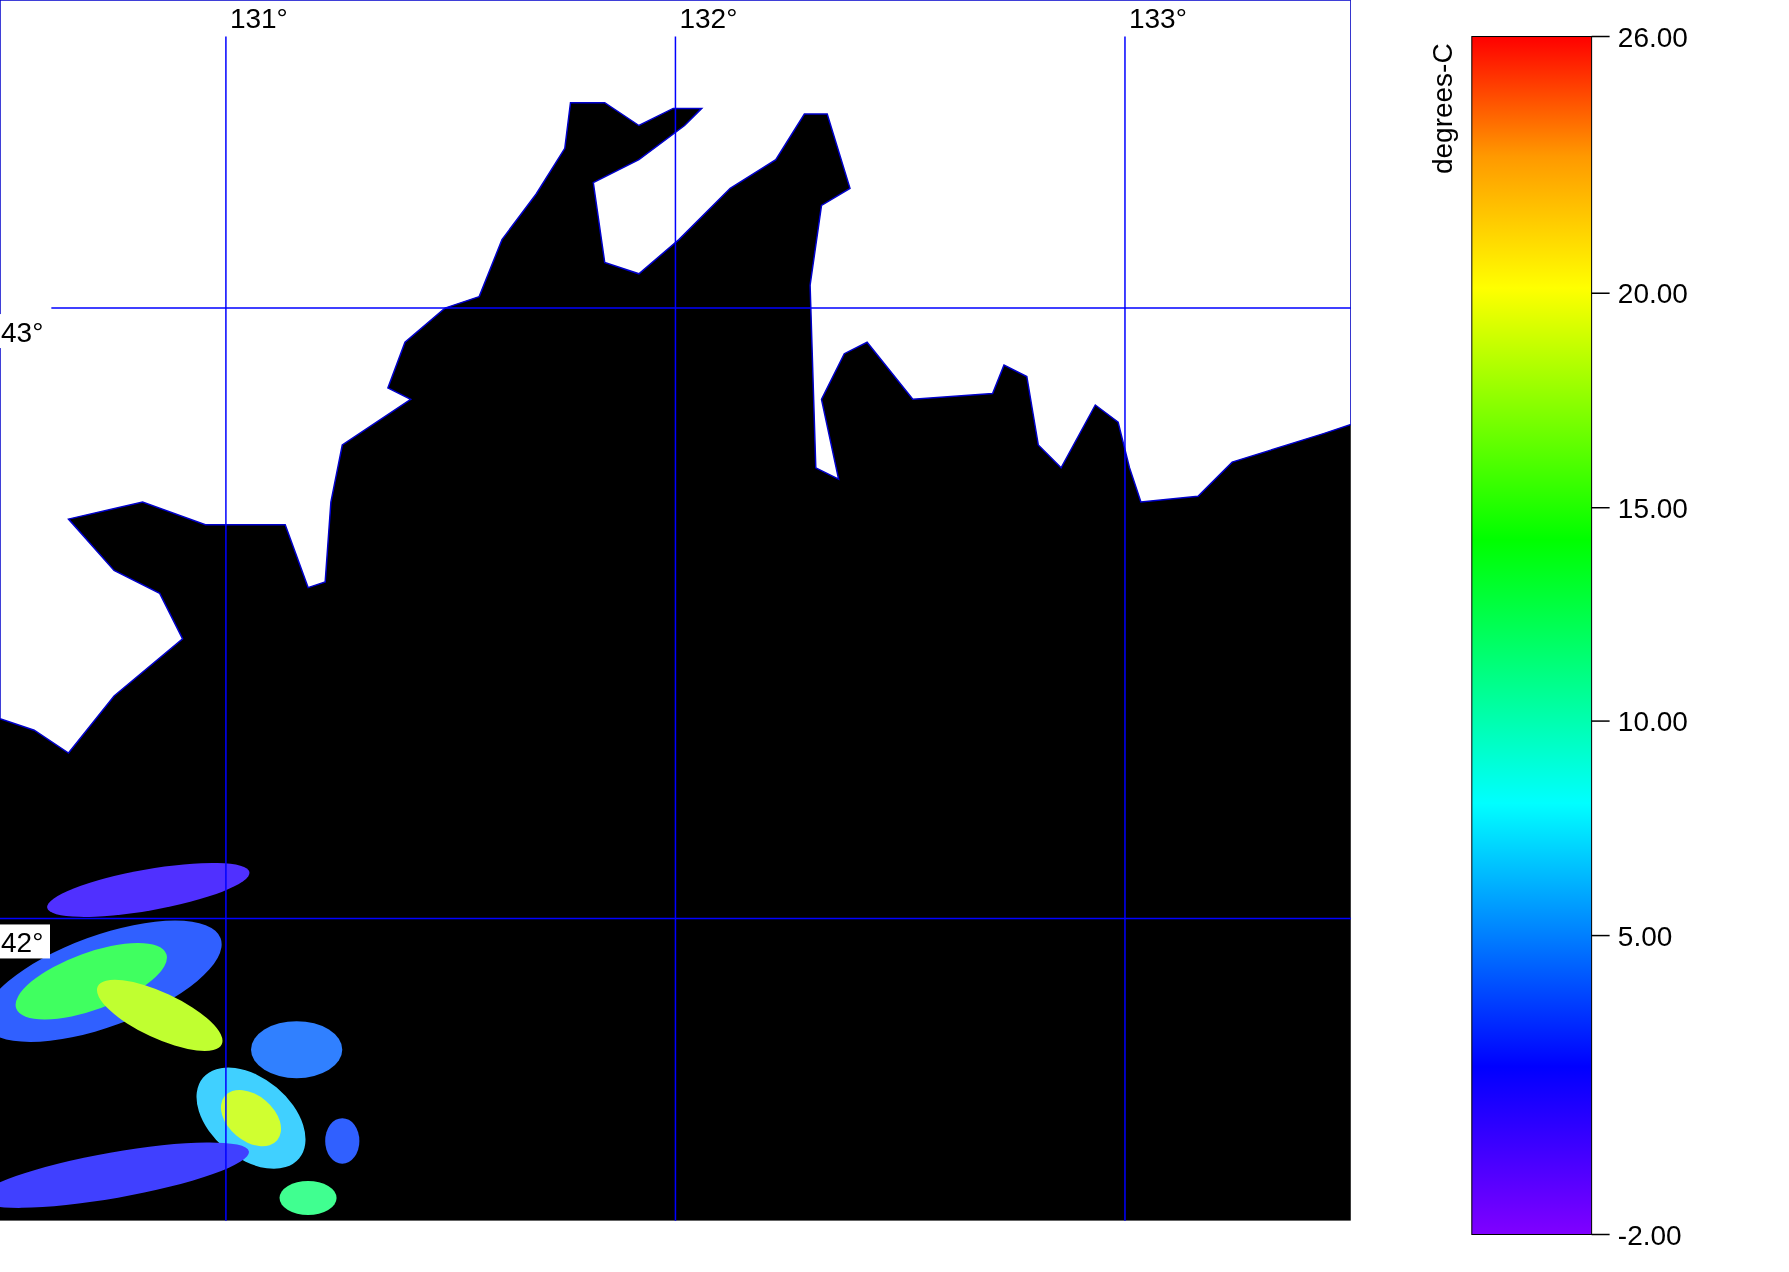 The width and height of the screenshot is (1789, 1272). What do you see at coordinates (1443, 109) in the screenshot?
I see `scale-title: degrees-C` at bounding box center [1443, 109].